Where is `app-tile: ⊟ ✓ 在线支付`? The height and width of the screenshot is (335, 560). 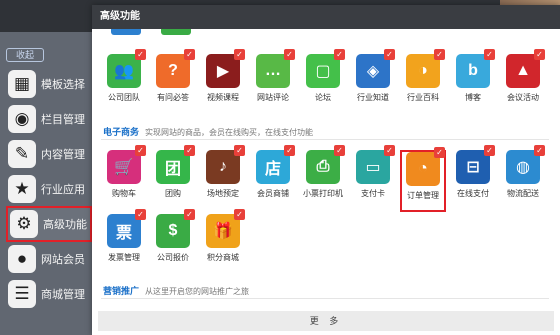 app-tile: ⊟ ✓ 在线支付 is located at coordinates (473, 178).